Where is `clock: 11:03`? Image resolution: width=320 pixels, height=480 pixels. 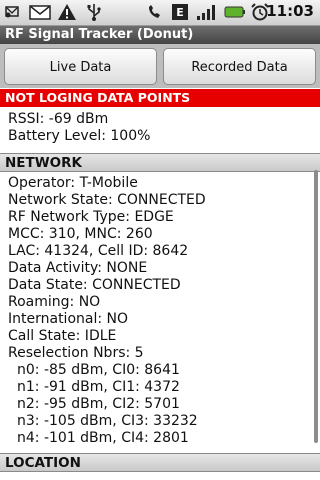
clock: 11:03 is located at coordinates (290, 11).